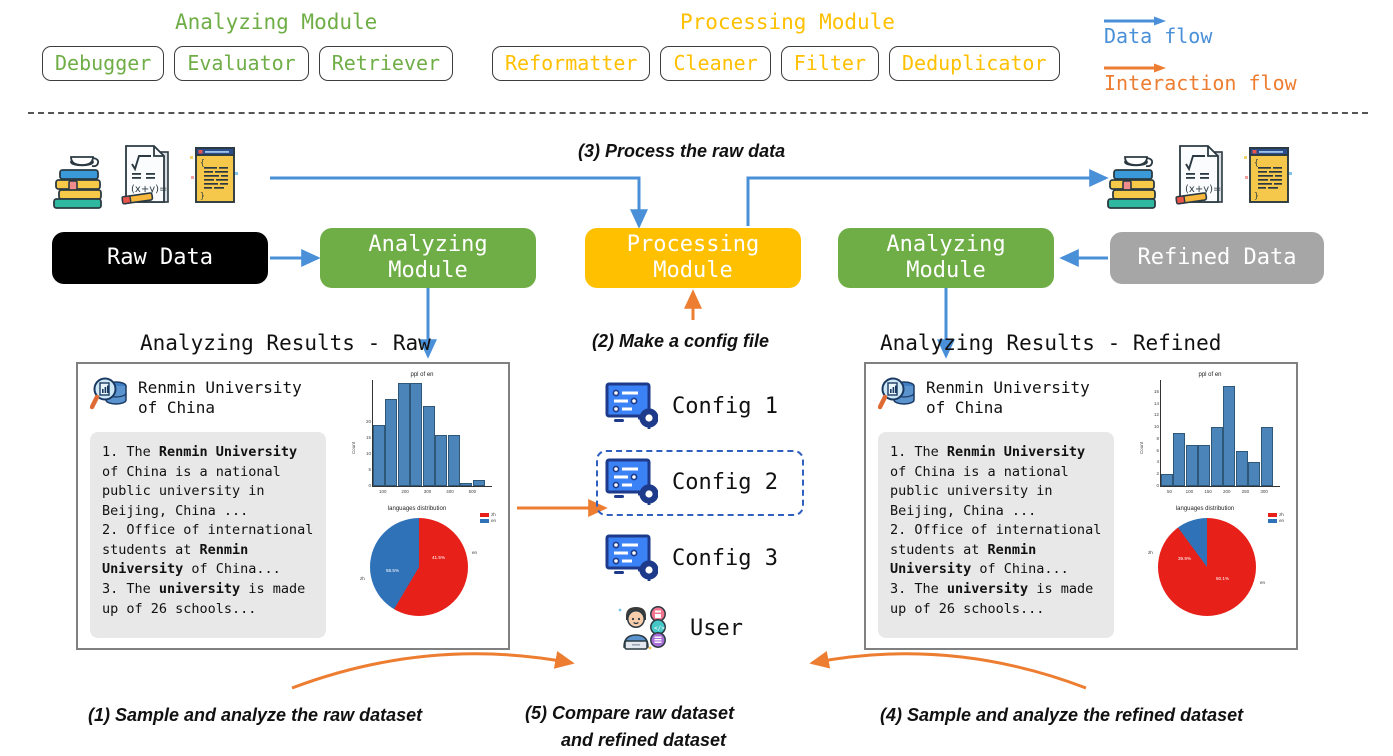 The width and height of the screenshot is (1393, 756). Describe the element at coordinates (1217, 258) in the screenshot. I see `node-refined-data: Refined Data` at that location.